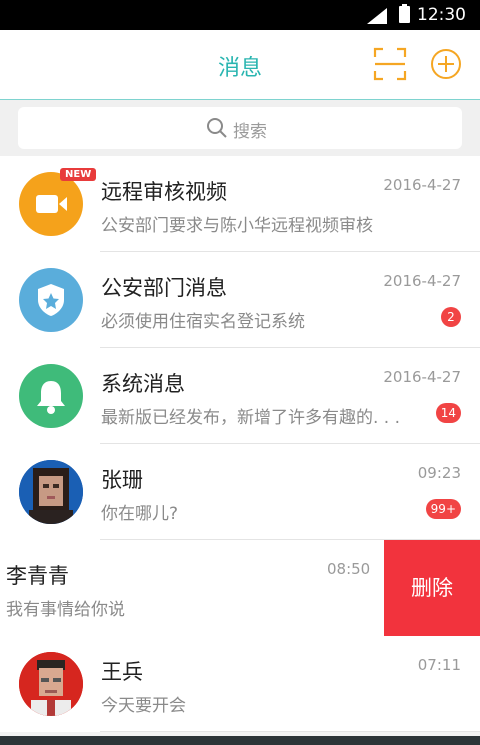 This screenshot has width=480, height=745. Describe the element at coordinates (122, 672) in the screenshot. I see `message-title: 王兵` at that location.